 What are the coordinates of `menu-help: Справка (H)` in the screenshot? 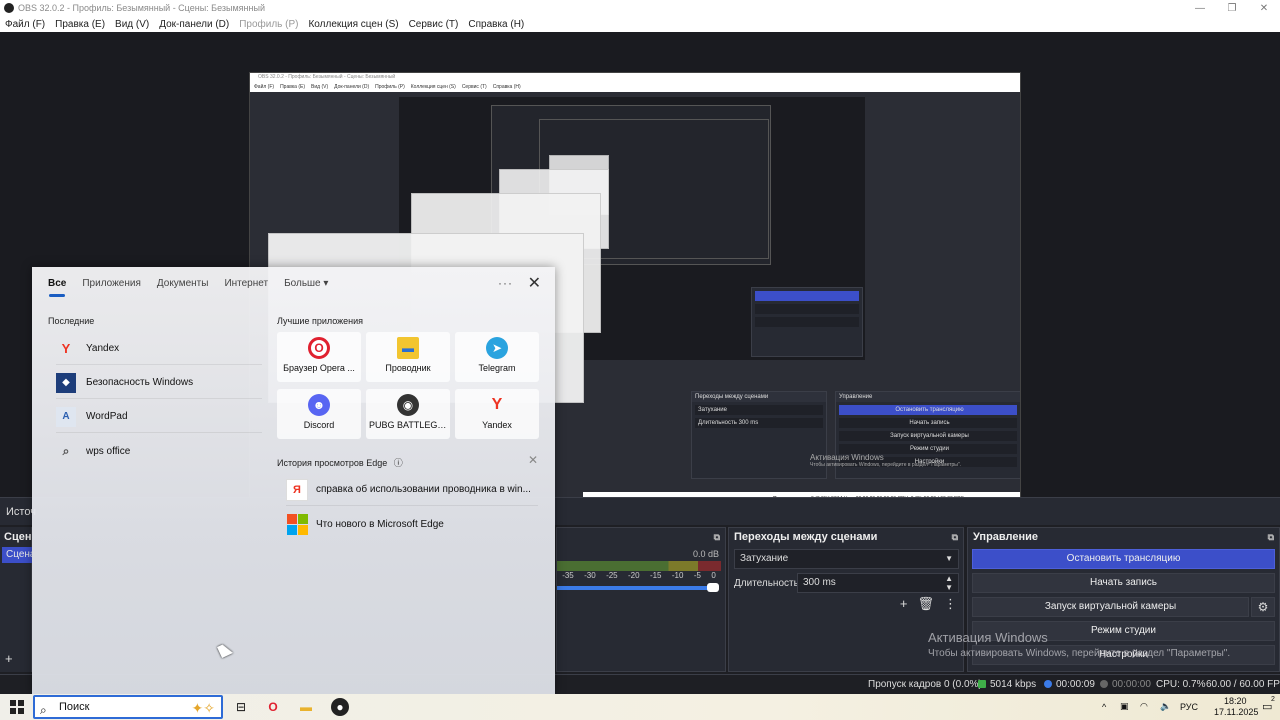 It's located at (496, 24).